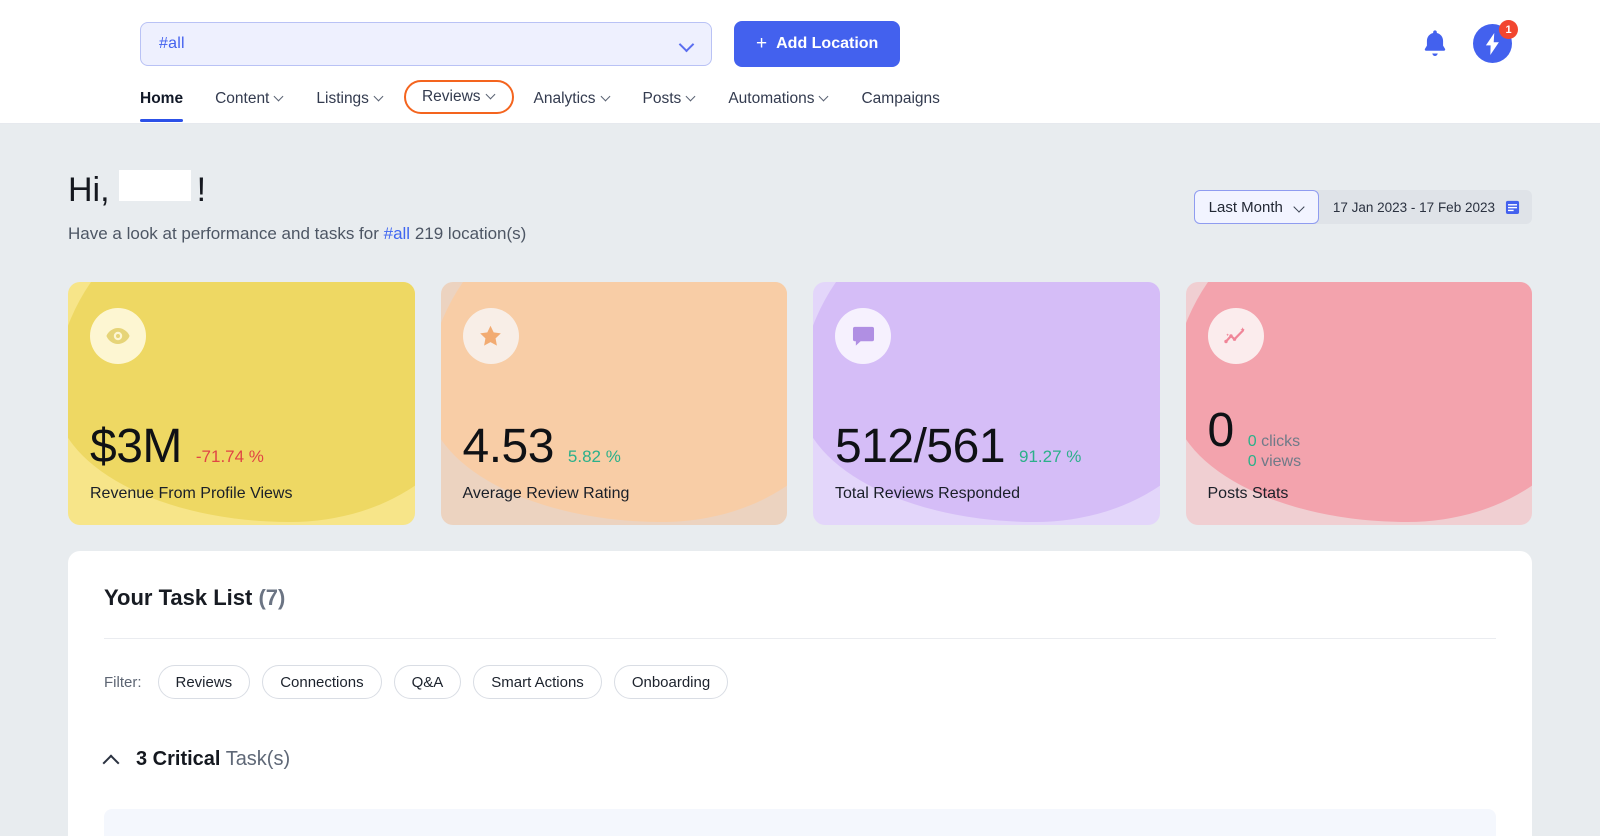  I want to click on critical-tasks-label: 3 Critical Task(s), so click(213, 759).